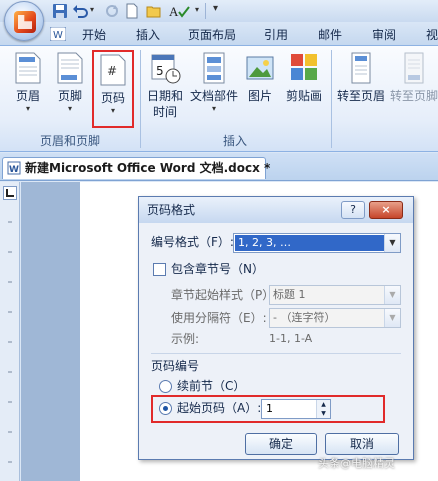  I want to click on new-document-icon, so click(132, 11).